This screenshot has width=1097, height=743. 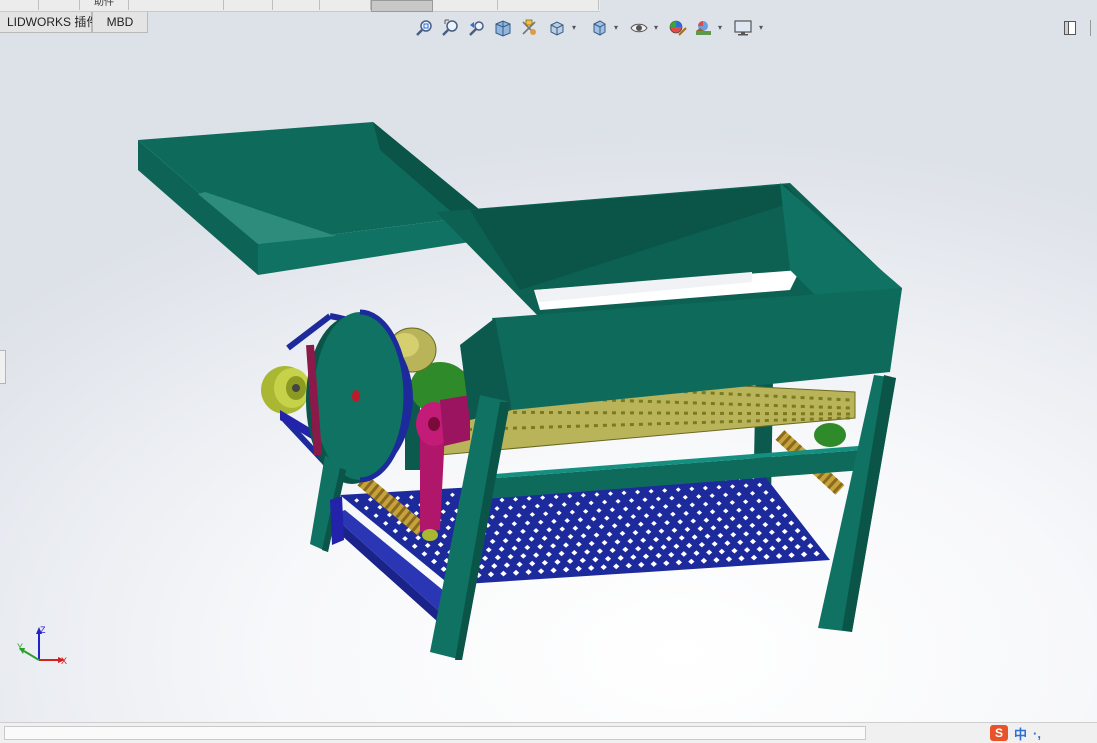 I want to click on y-axis, so click(x=31, y=655).